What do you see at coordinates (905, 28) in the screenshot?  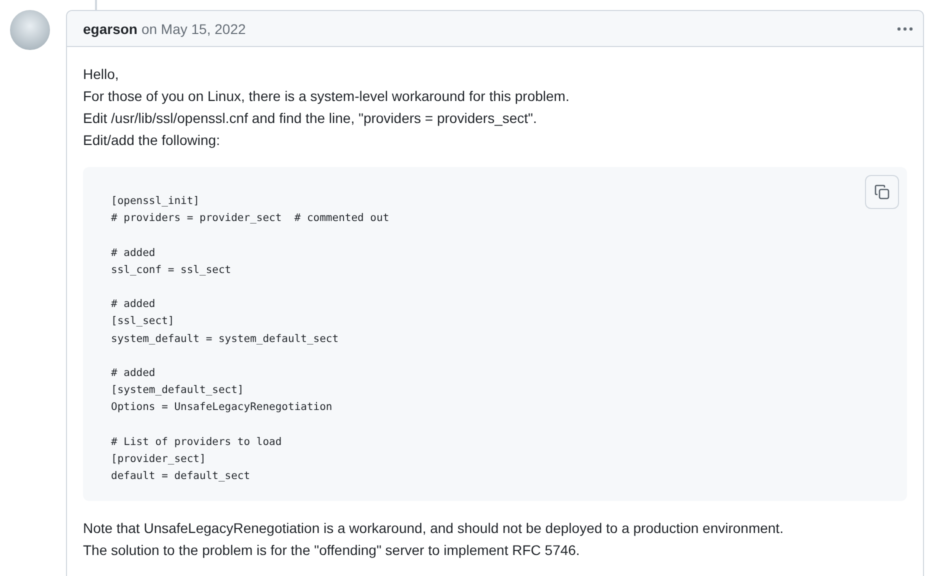 I see `more-options-icon` at bounding box center [905, 28].